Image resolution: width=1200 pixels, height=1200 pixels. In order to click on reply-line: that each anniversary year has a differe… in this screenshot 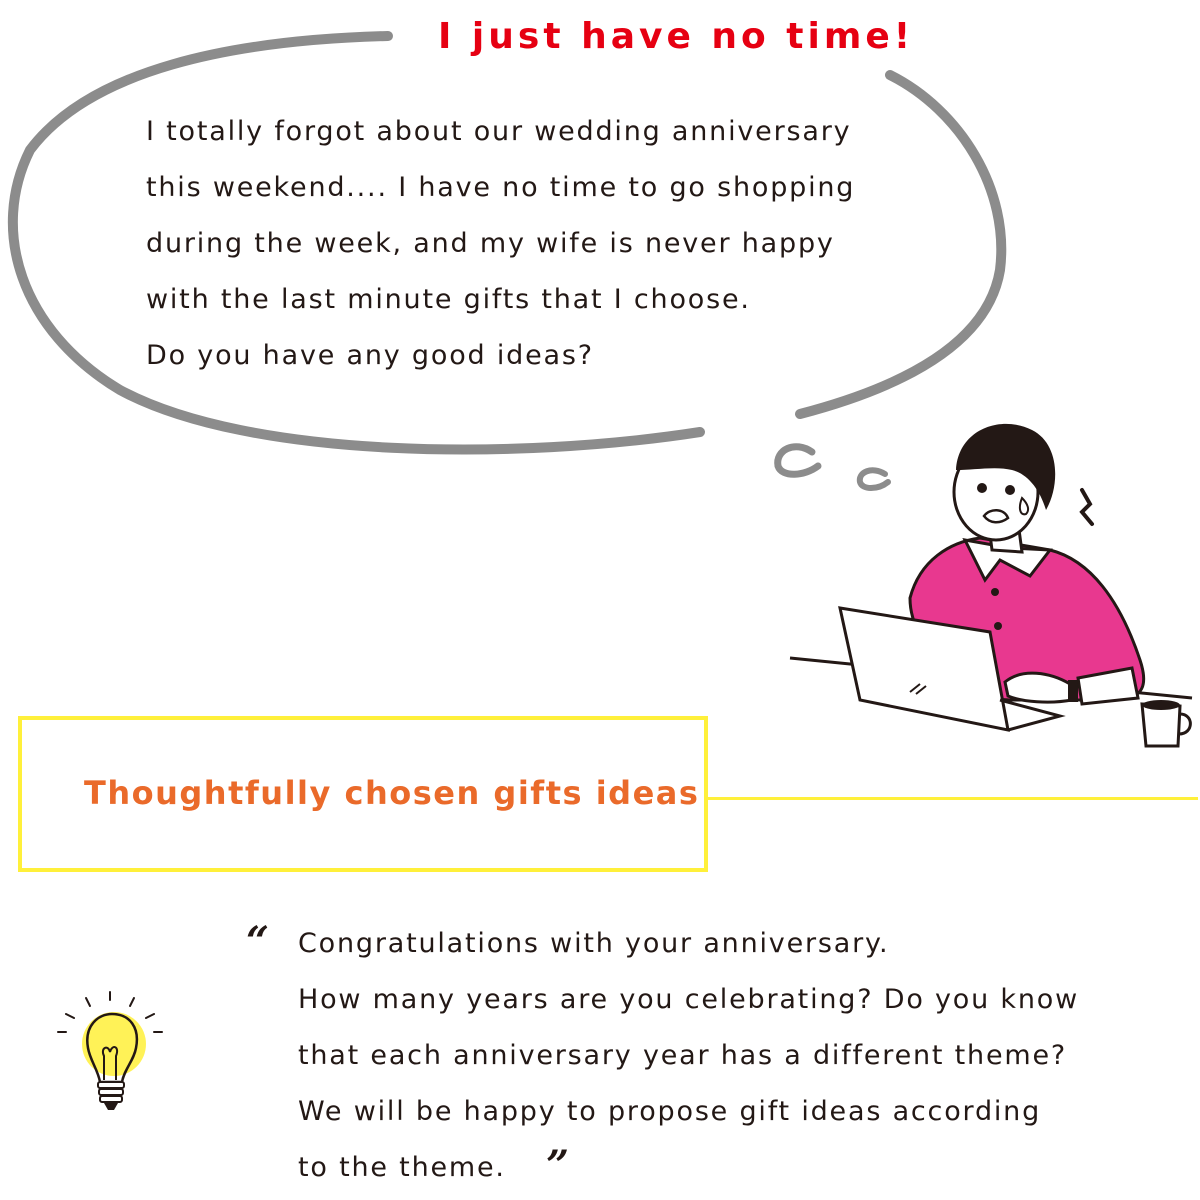, I will do `click(683, 1055)`.